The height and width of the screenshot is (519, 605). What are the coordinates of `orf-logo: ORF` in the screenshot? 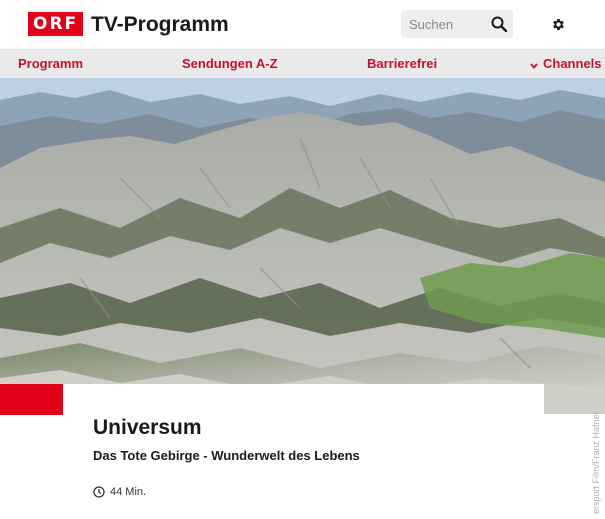 It's located at (56, 24).